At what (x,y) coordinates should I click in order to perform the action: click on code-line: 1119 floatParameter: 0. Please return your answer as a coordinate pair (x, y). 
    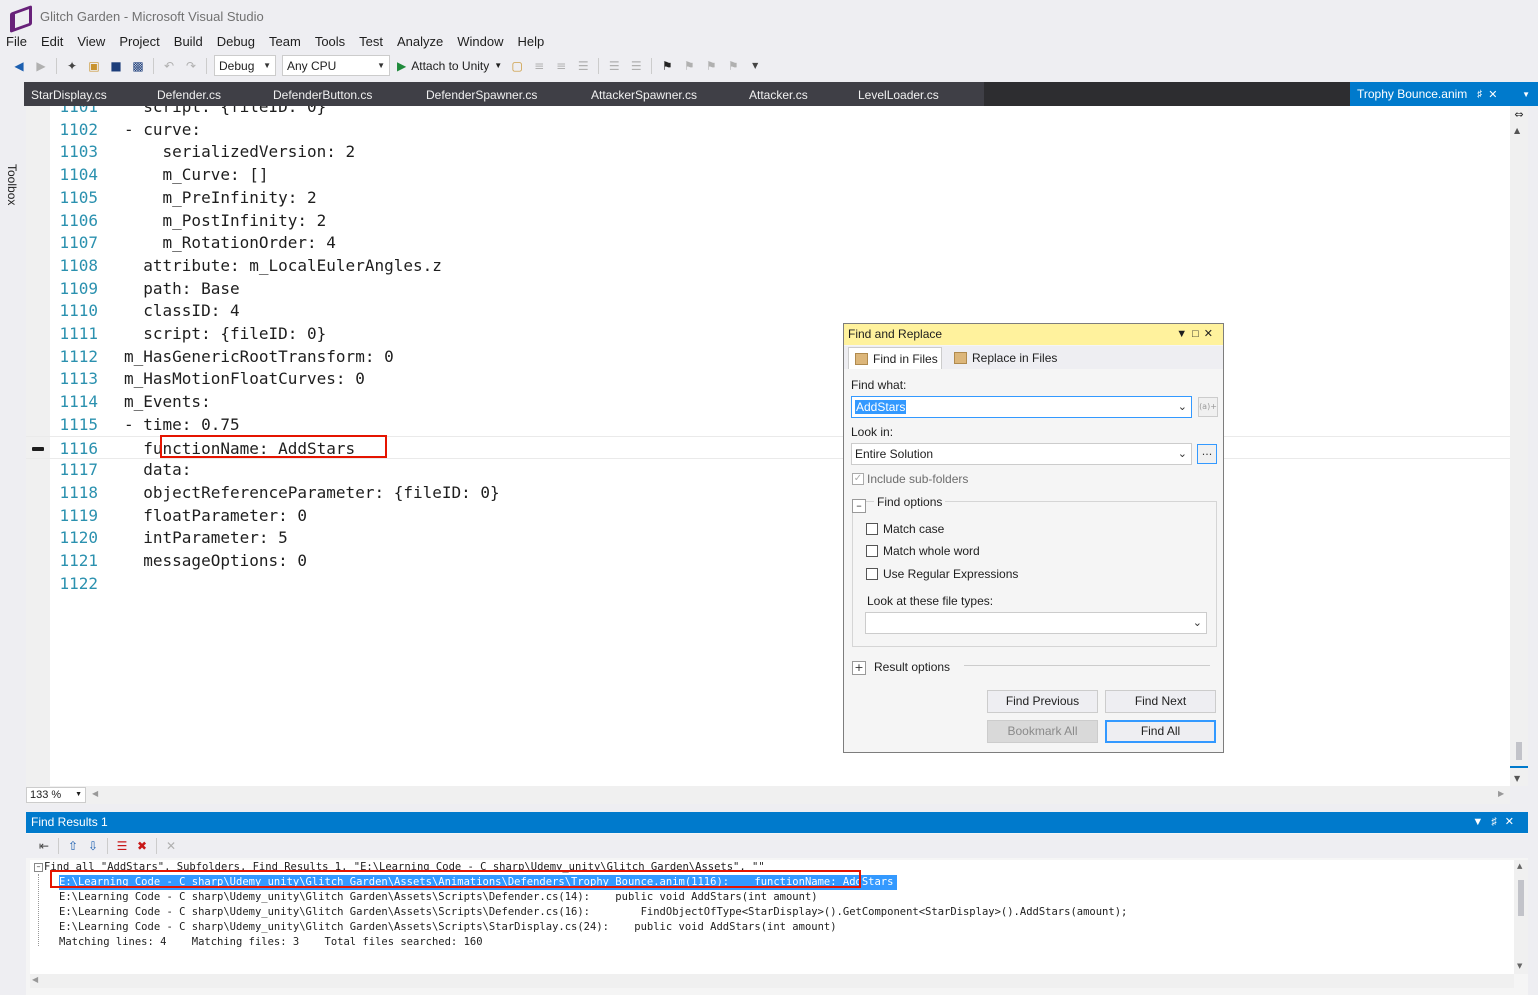
    Looking at the image, I should click on (768, 515).